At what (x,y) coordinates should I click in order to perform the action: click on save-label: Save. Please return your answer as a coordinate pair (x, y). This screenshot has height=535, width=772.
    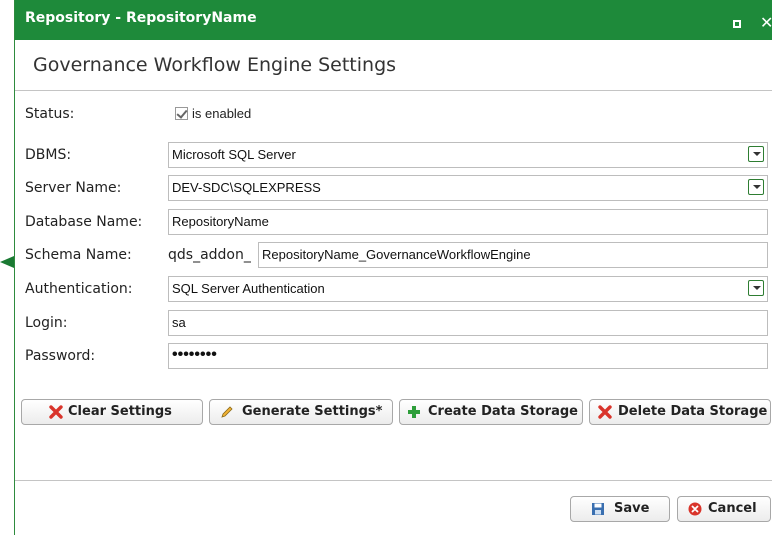
    Looking at the image, I should click on (632, 508).